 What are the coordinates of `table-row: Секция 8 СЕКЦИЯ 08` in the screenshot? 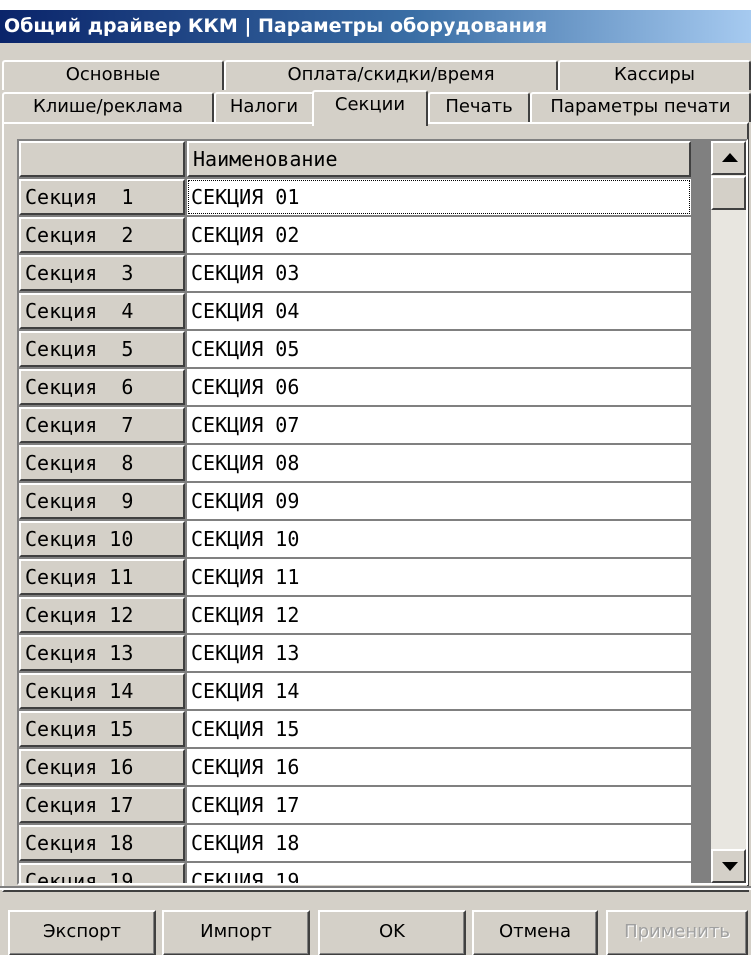 It's located at (364, 464).